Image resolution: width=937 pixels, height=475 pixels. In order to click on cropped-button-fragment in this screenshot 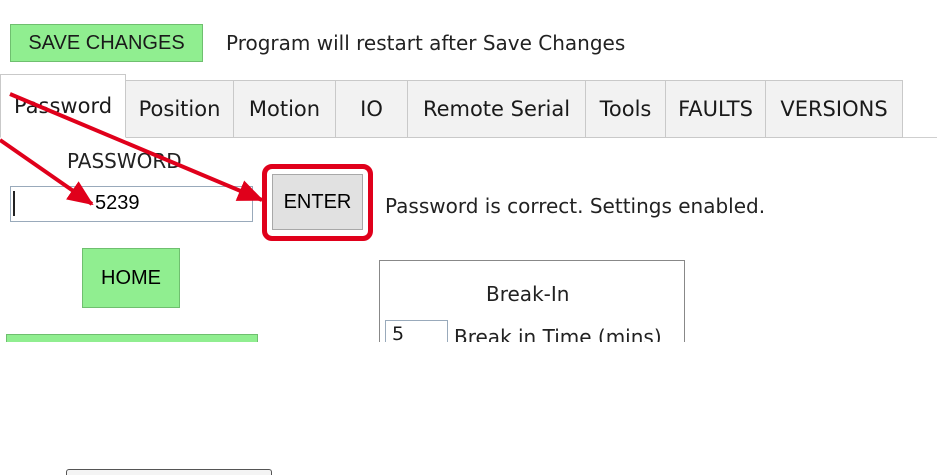, I will do `click(169, 472)`.